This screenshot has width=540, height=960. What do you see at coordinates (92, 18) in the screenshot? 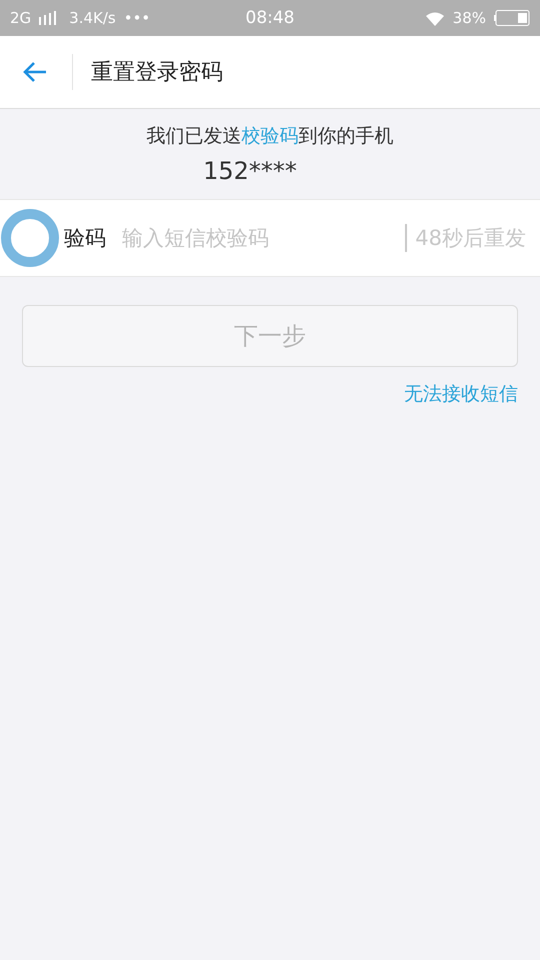
I see `network-speed: 3.4K/s` at bounding box center [92, 18].